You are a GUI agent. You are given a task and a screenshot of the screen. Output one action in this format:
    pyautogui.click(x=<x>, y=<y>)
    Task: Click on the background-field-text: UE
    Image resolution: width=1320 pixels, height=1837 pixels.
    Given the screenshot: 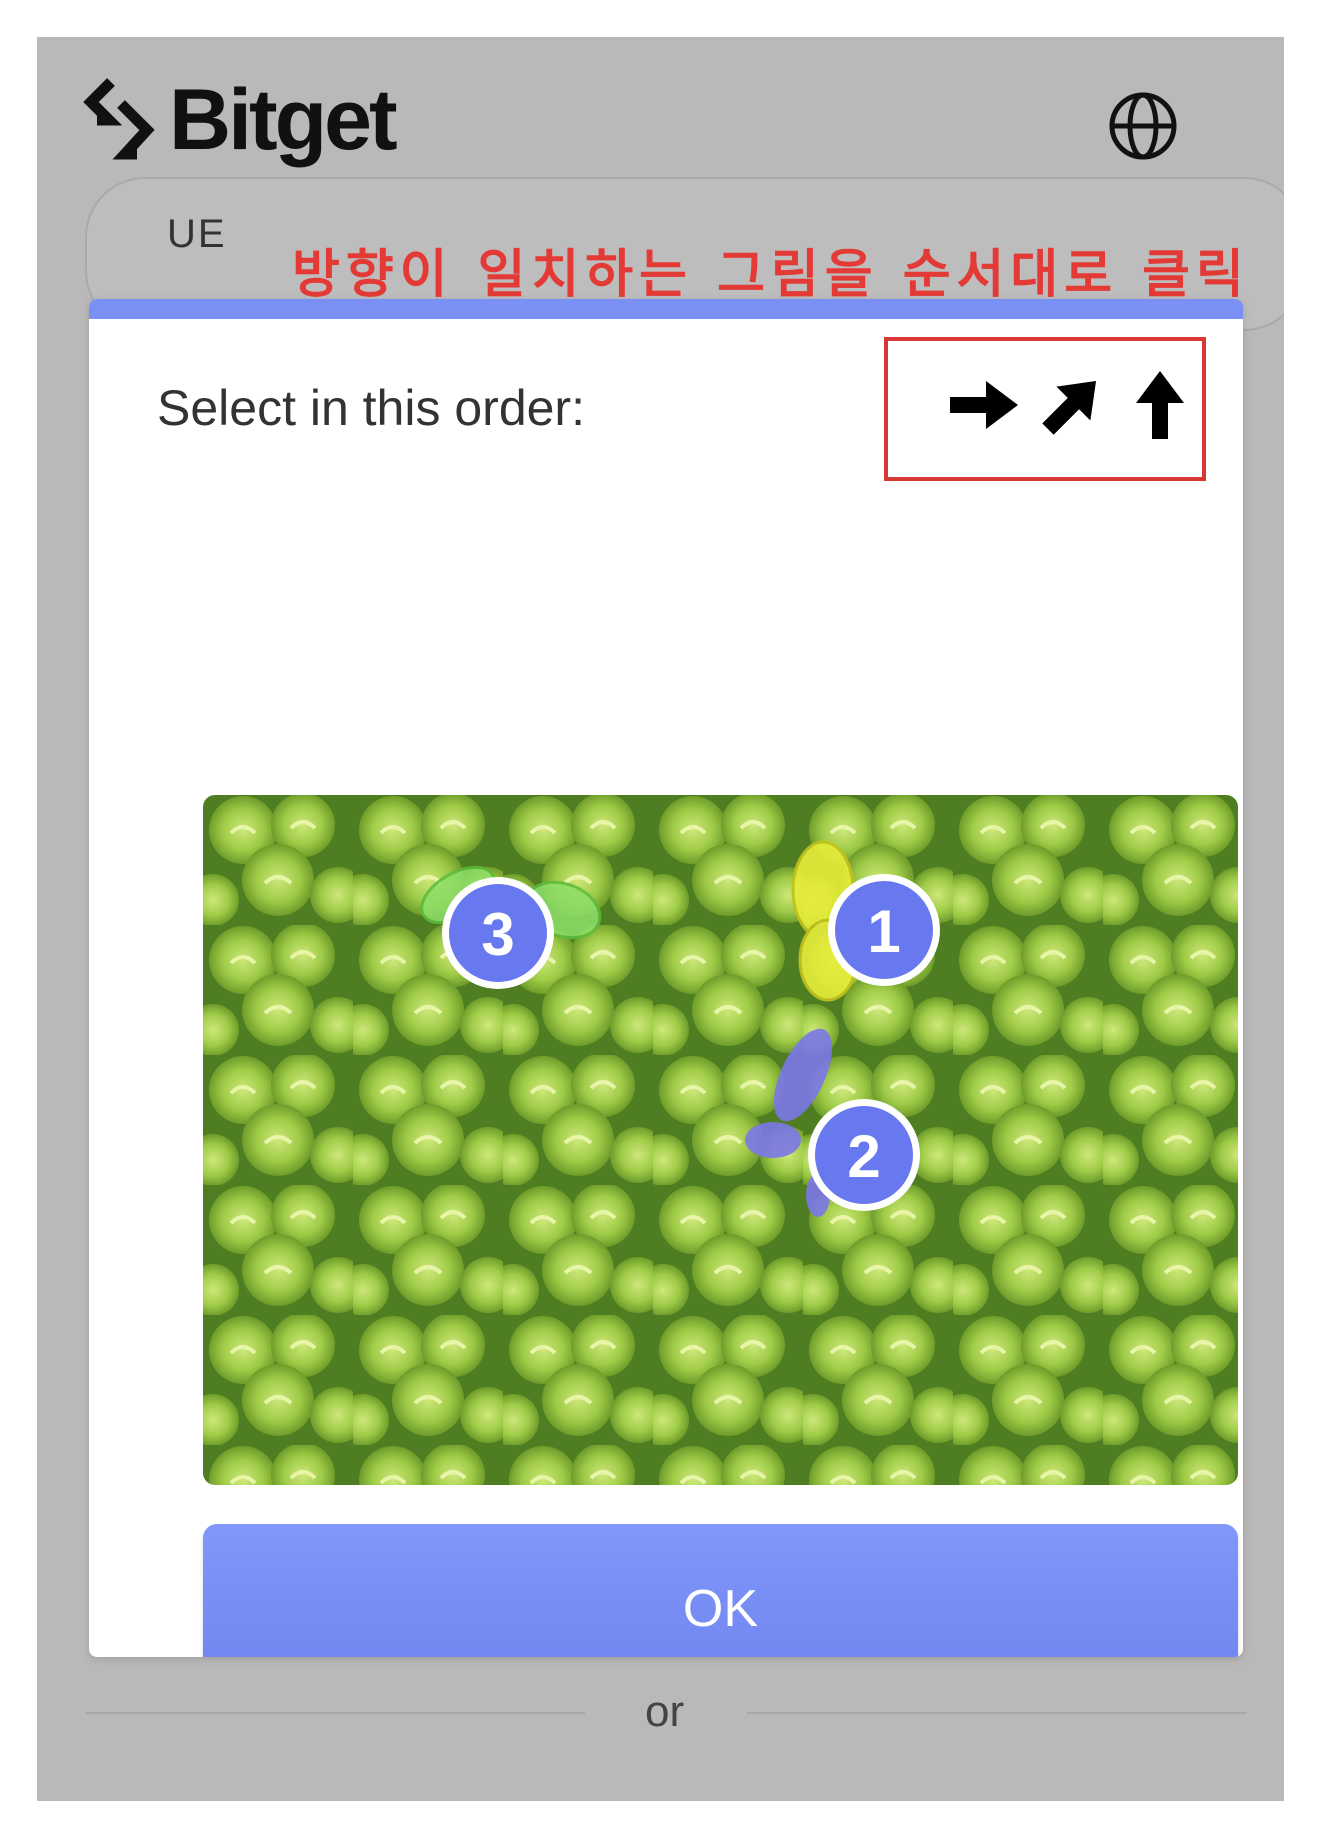 What is the action you would take?
    pyautogui.click(x=197, y=234)
    